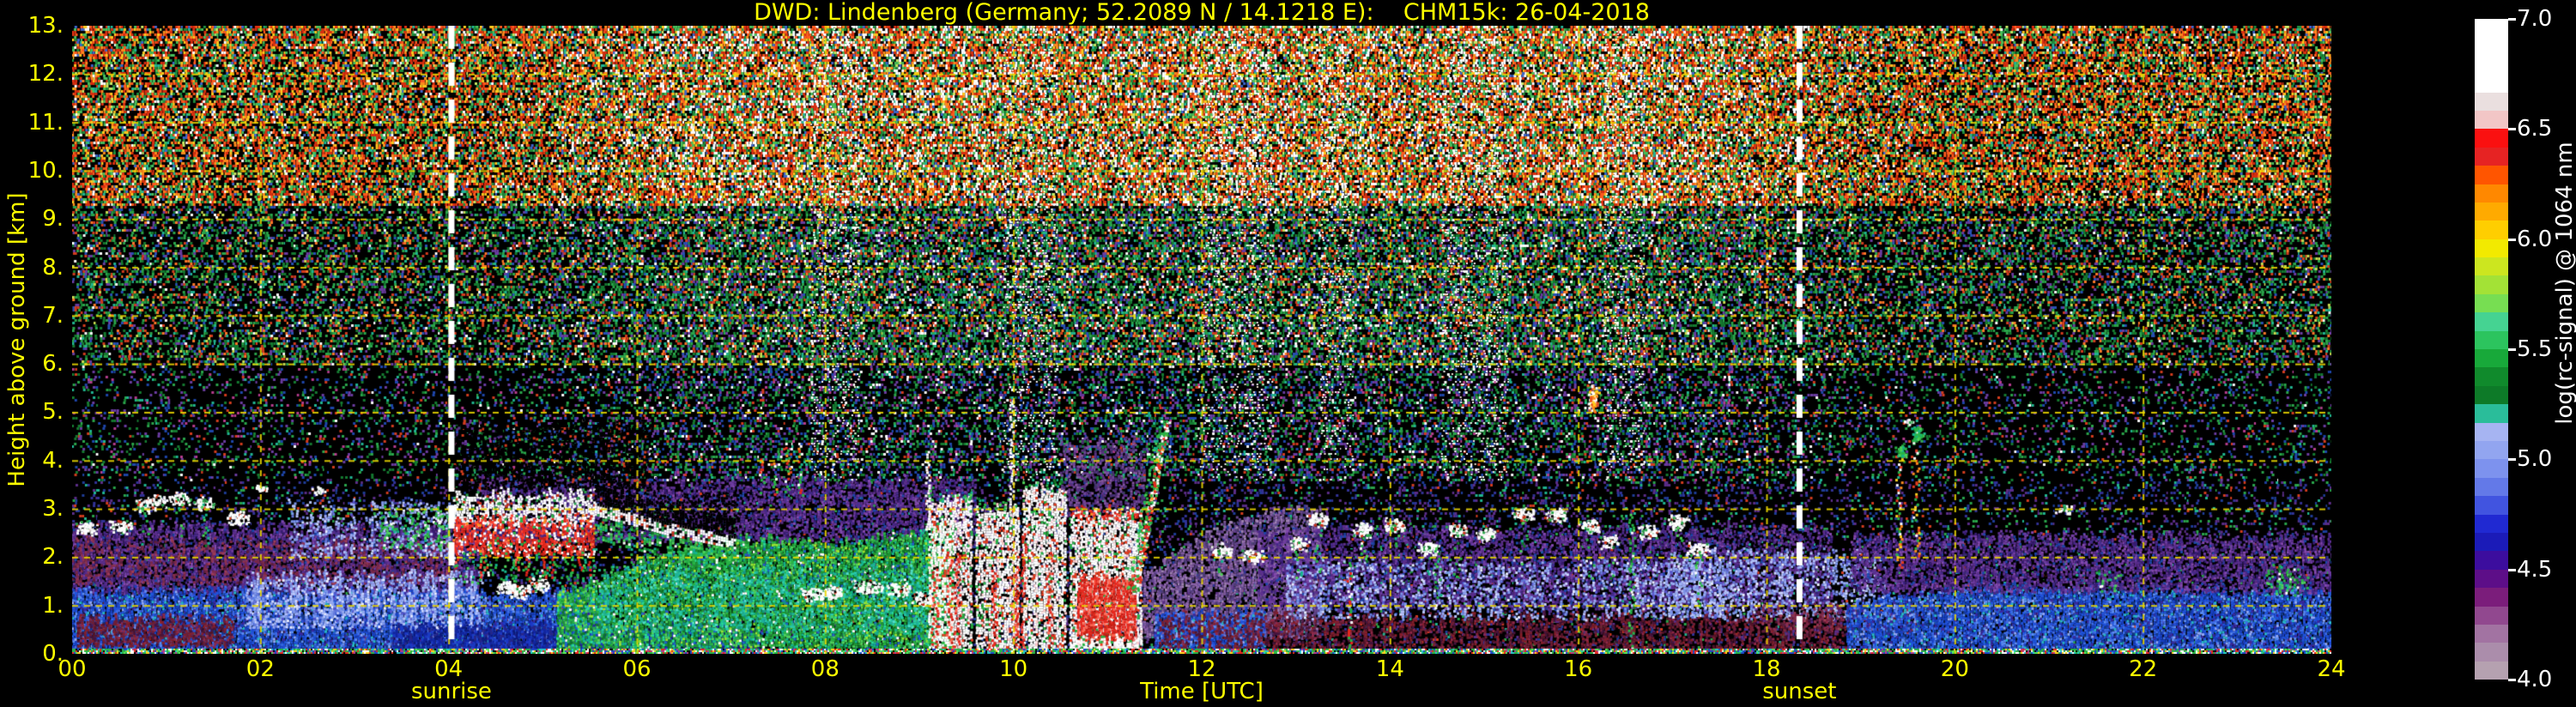 This screenshot has height=707, width=2576. What do you see at coordinates (1201, 669) in the screenshot?
I see `x-tick-label: 12` at bounding box center [1201, 669].